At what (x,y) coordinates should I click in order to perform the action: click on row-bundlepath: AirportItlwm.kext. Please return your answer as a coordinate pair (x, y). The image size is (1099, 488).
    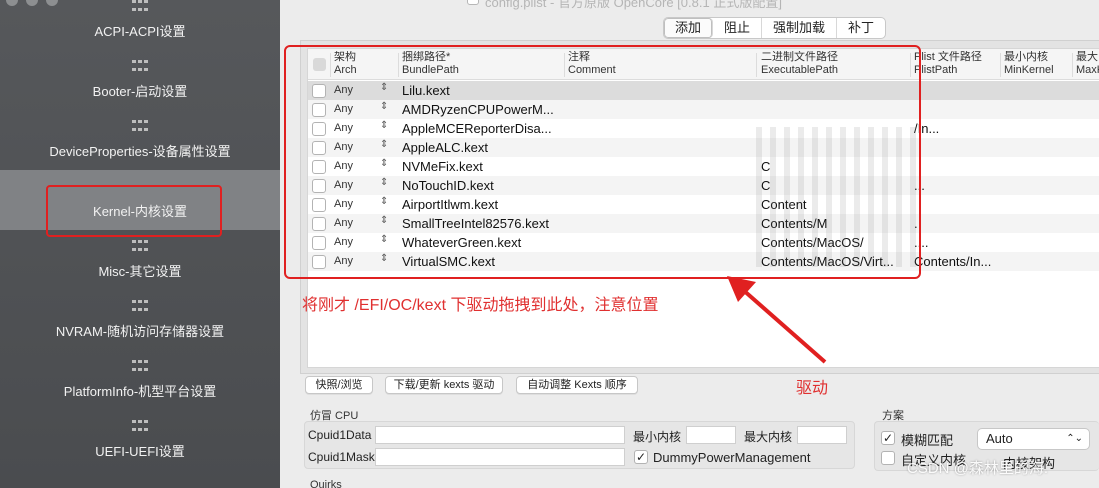
    Looking at the image, I should click on (450, 204).